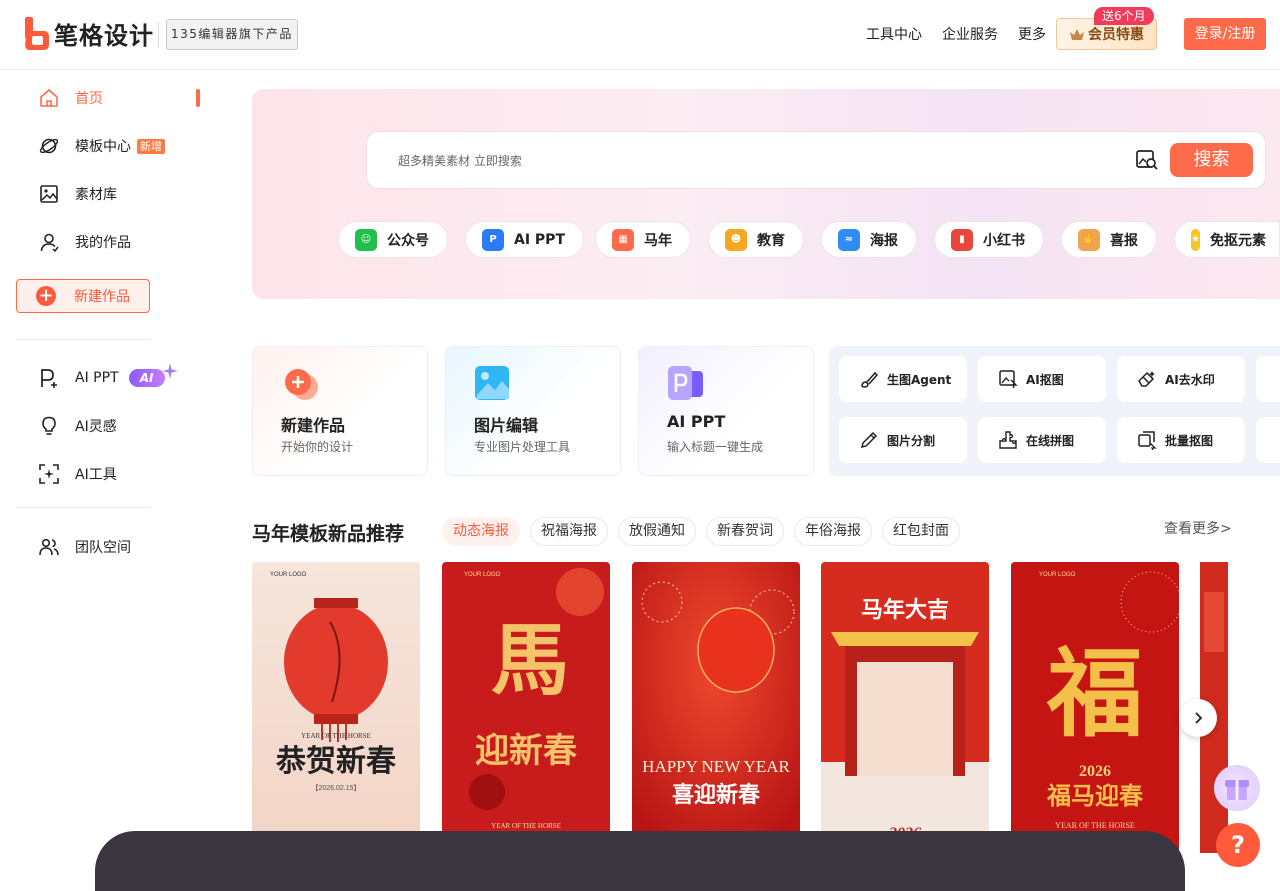 The image size is (1280, 891). Describe the element at coordinates (919, 379) in the screenshot. I see `tool-label: 生图Agent` at that location.